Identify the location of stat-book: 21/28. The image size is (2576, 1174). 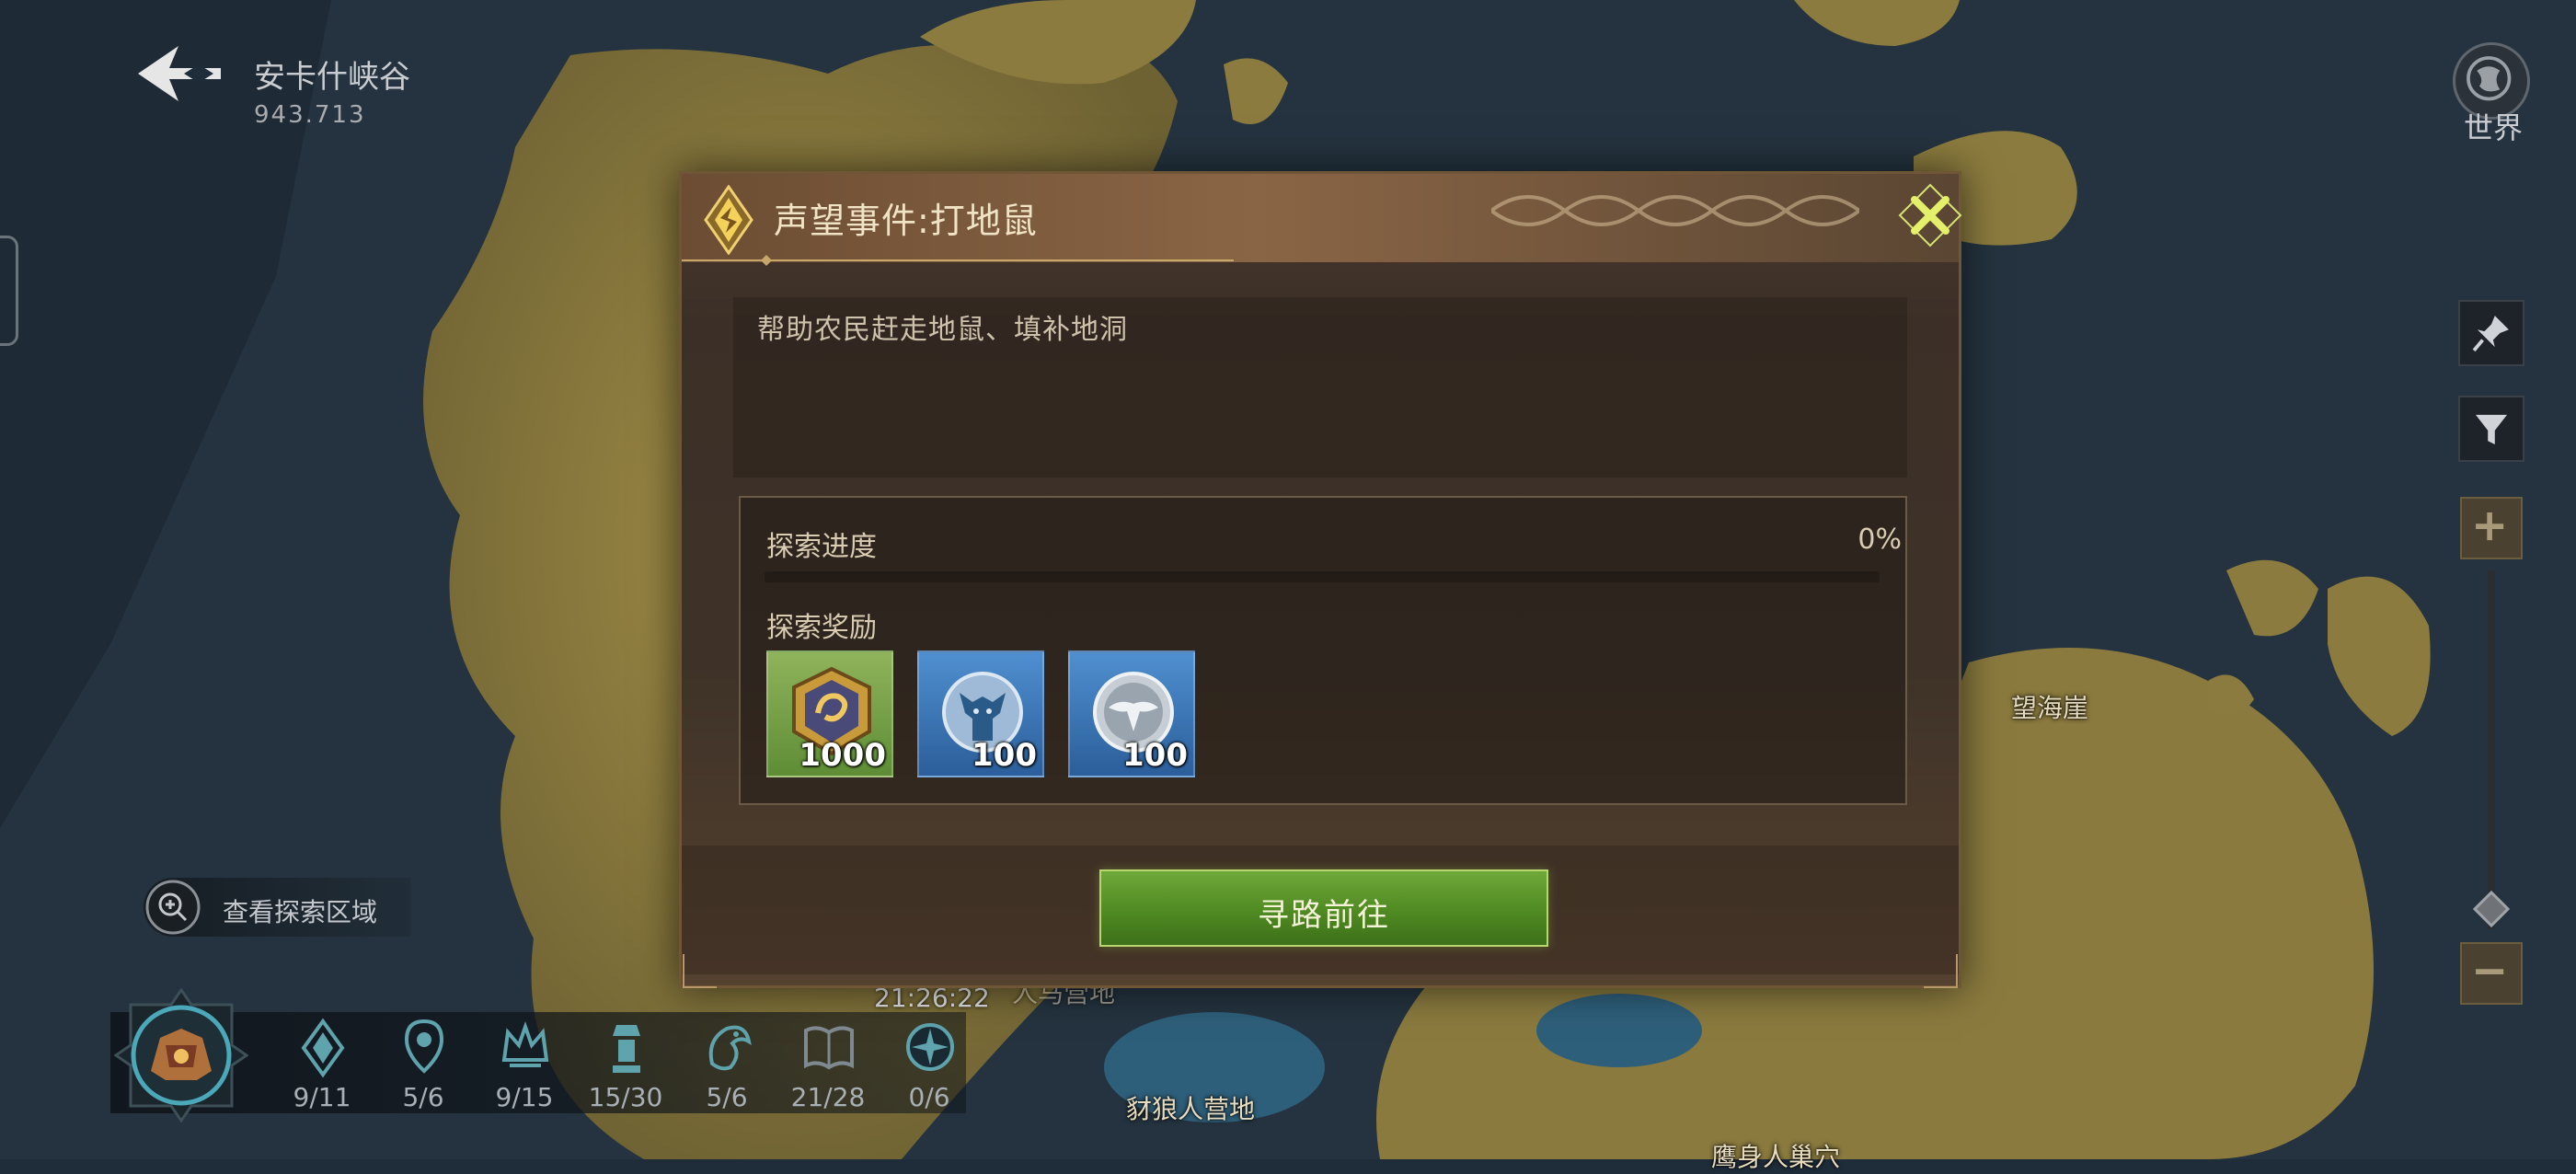
(828, 1068).